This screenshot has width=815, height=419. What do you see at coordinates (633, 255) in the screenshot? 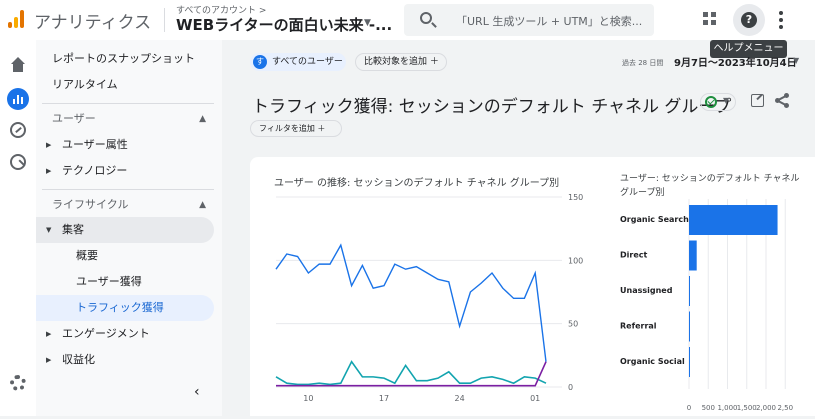
I see `category-label: Direct` at bounding box center [633, 255].